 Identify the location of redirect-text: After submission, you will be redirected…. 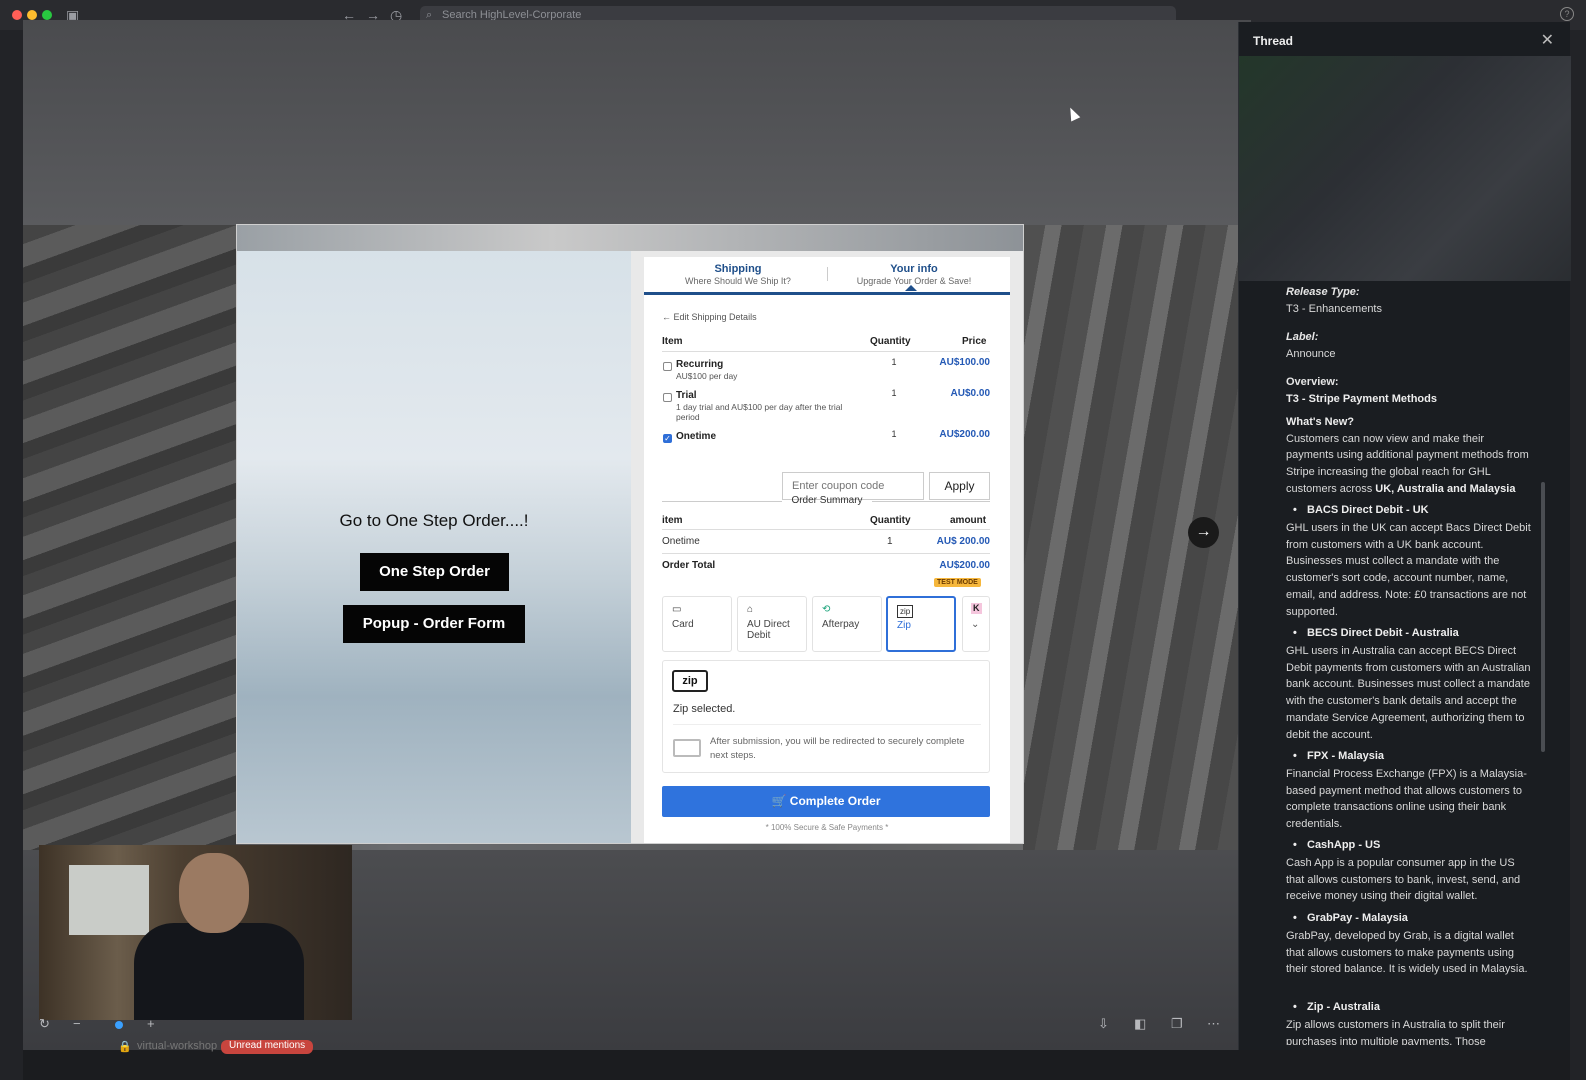
(837, 748).